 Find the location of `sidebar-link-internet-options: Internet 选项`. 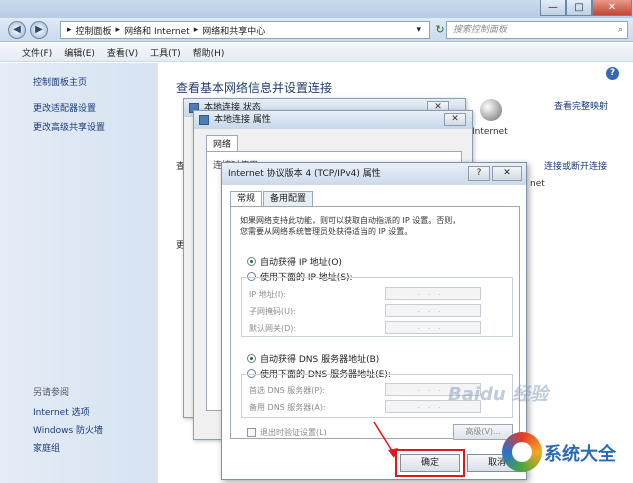

sidebar-link-internet-options: Internet 选项 is located at coordinates (61, 411).